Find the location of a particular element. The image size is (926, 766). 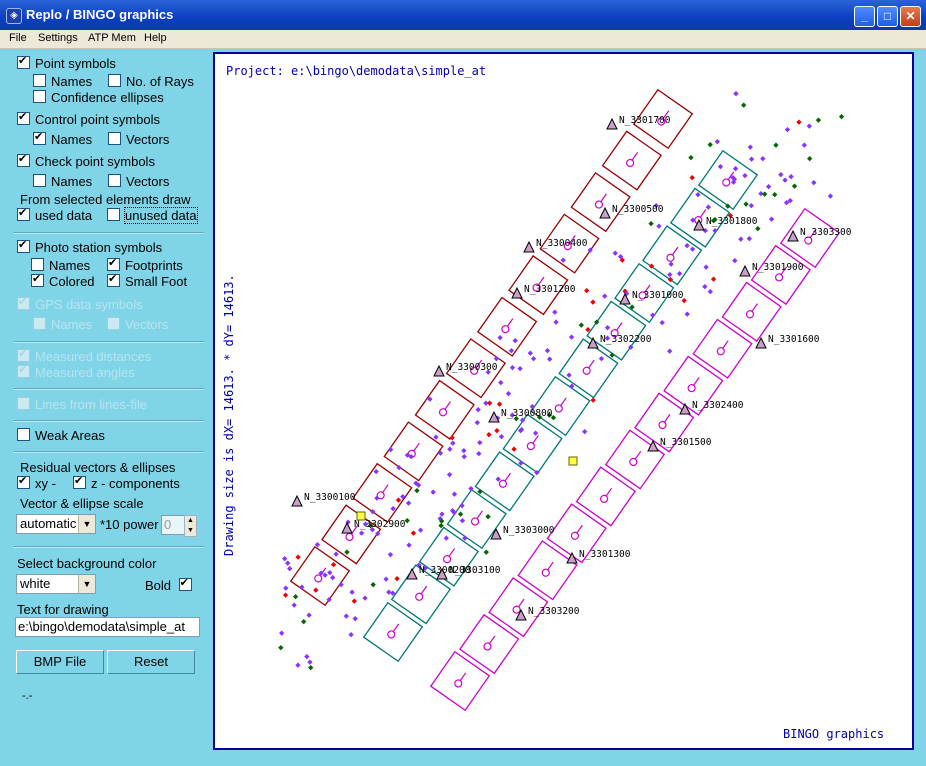

footprints-checkbox: Footprints is located at coordinates (145, 264).